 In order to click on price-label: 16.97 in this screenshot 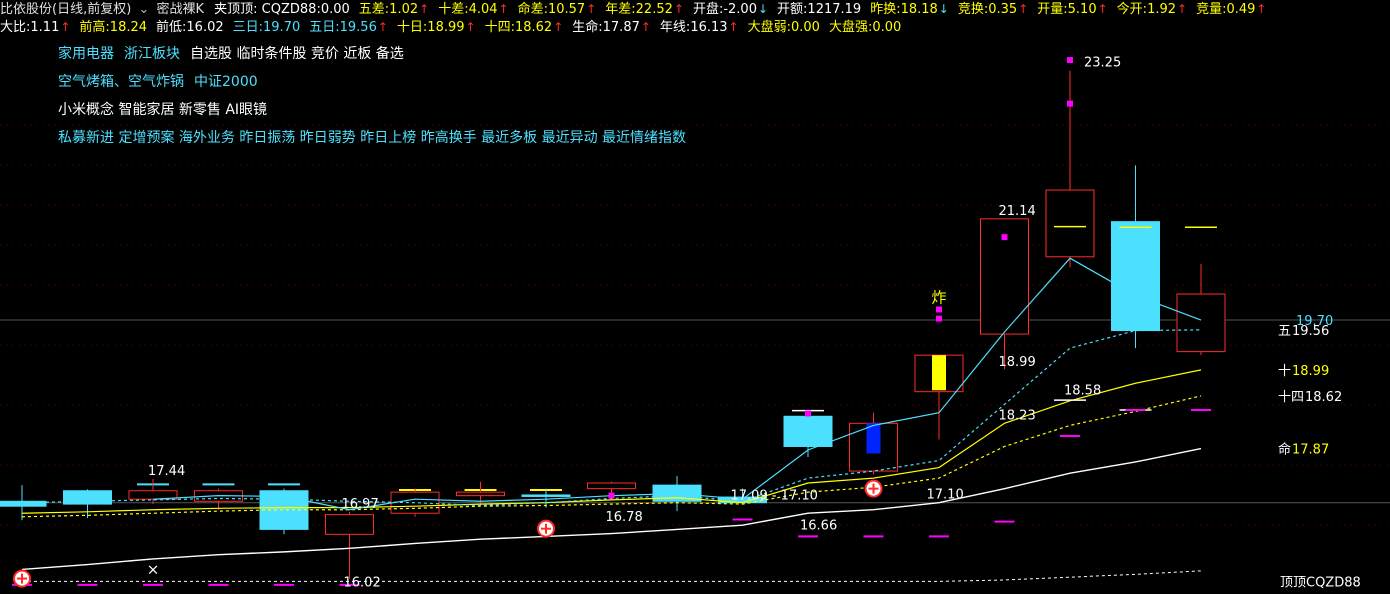, I will do `click(360, 504)`.